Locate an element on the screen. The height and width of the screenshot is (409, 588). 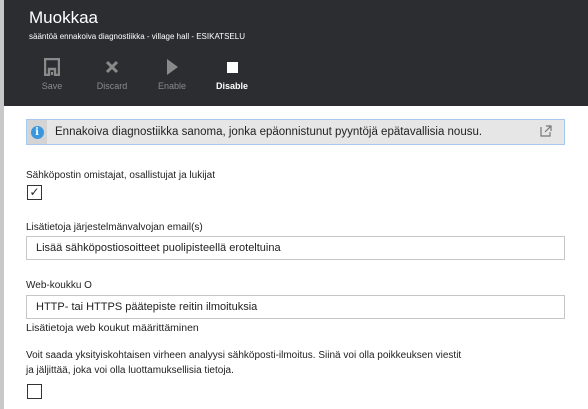
stop-icon is located at coordinates (232, 67).